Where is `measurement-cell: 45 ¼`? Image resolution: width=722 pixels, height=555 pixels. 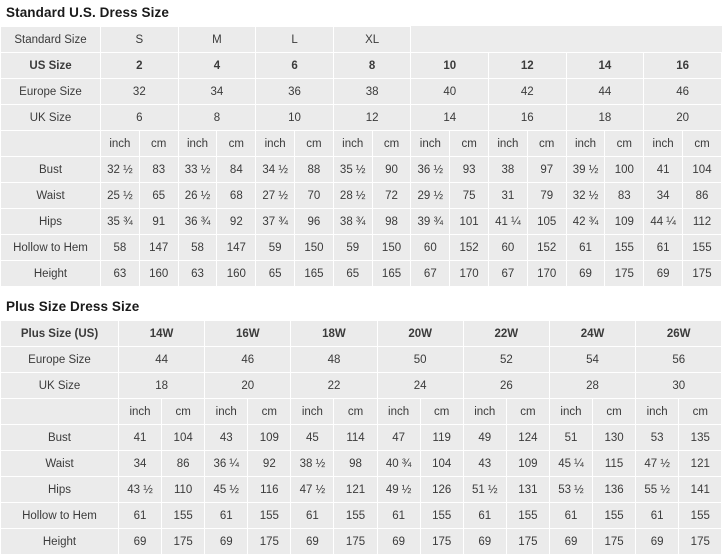
measurement-cell: 45 ¼ is located at coordinates (571, 463).